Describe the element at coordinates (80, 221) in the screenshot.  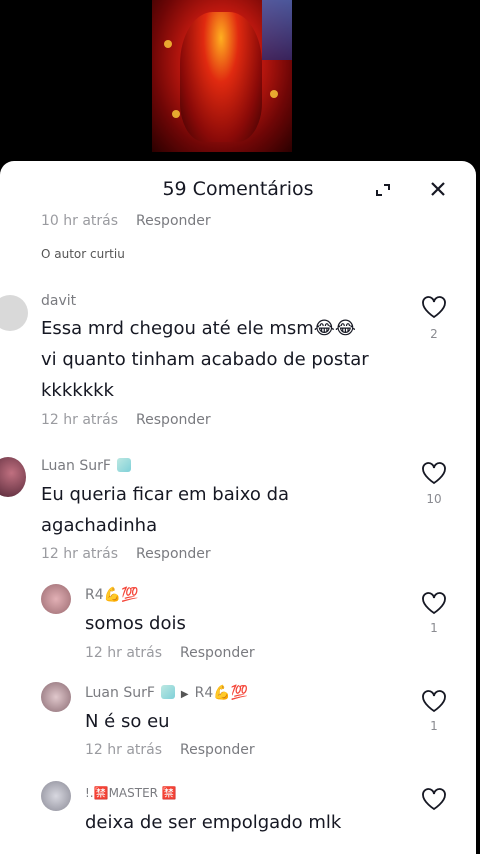
I see `timestamp: 10 hr atrás` at that location.